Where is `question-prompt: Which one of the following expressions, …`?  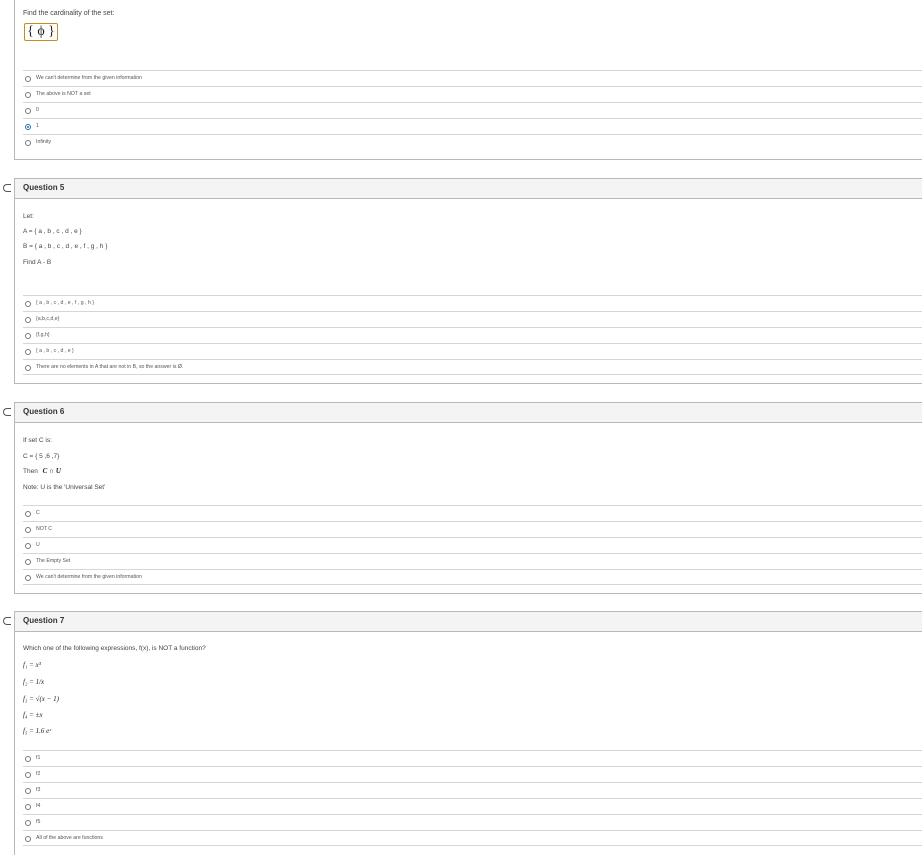
question-prompt: Which one of the following expressions, … is located at coordinates (114, 648).